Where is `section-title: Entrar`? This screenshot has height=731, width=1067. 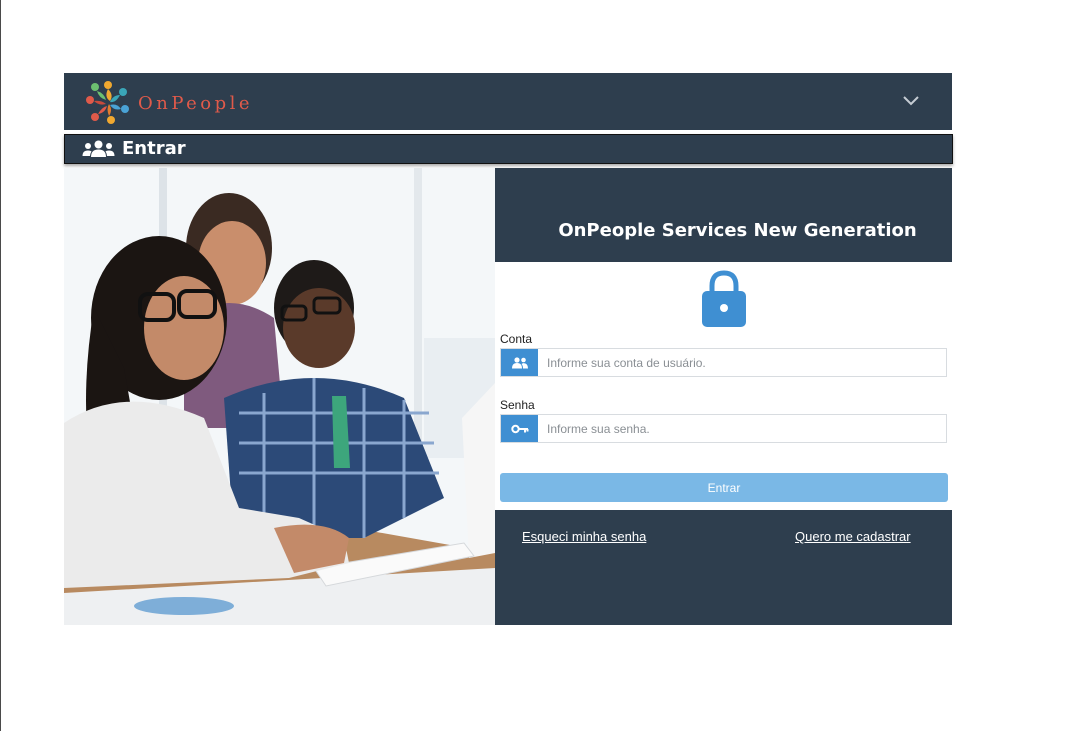 section-title: Entrar is located at coordinates (154, 148).